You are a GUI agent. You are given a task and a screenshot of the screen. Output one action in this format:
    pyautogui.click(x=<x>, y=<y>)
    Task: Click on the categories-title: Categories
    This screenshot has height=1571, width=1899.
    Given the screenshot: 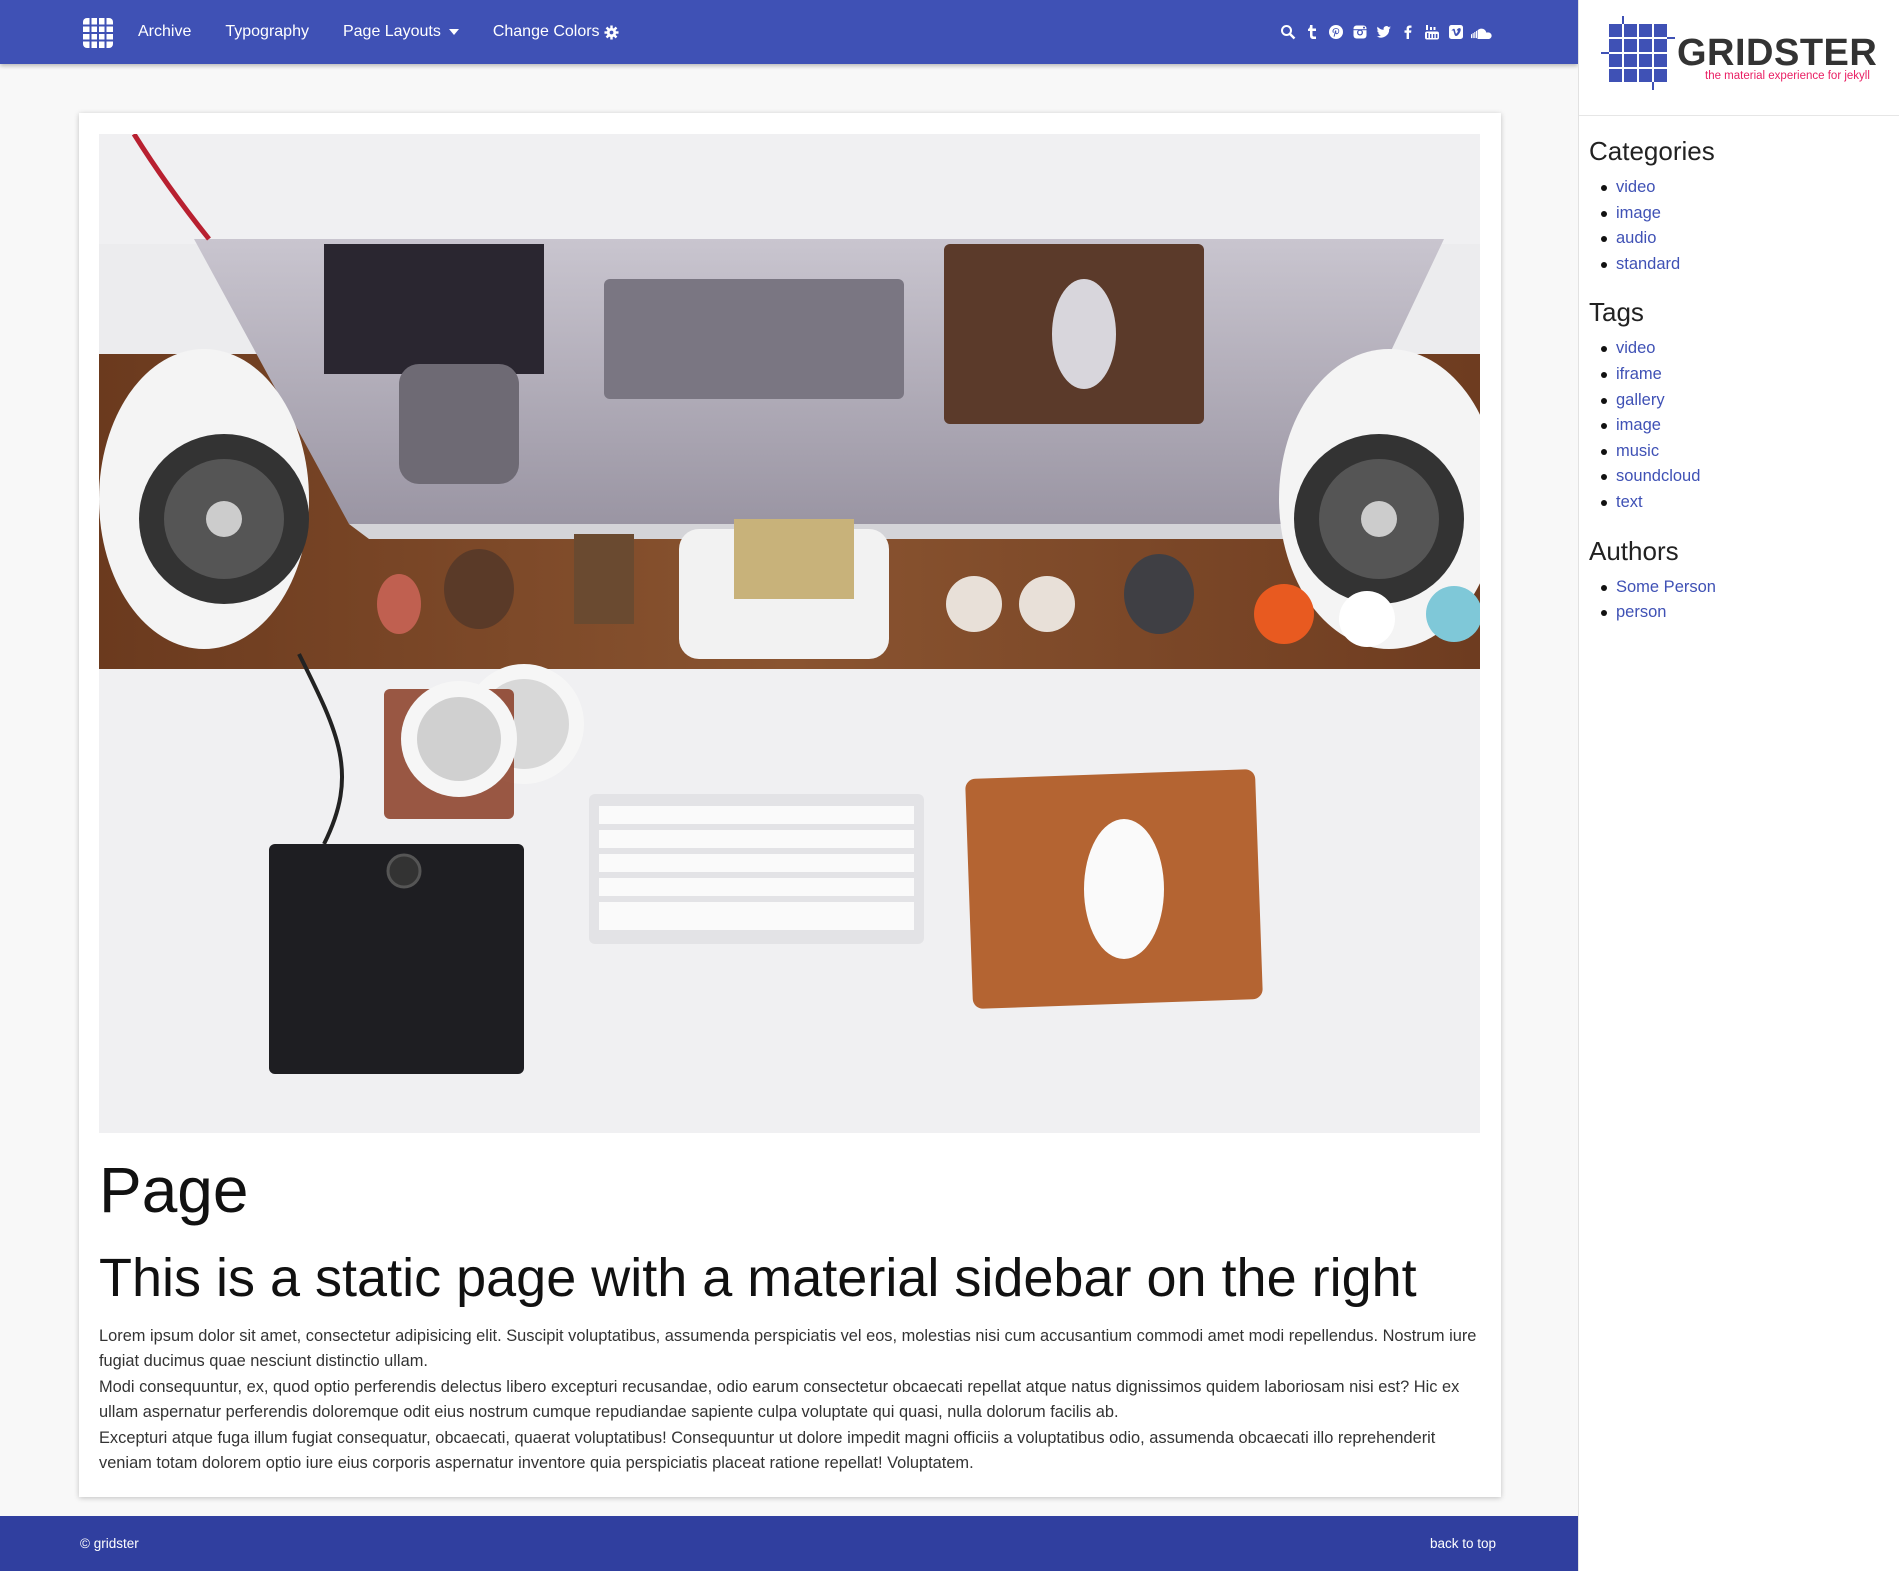 What is the action you would take?
    pyautogui.click(x=1652, y=151)
    